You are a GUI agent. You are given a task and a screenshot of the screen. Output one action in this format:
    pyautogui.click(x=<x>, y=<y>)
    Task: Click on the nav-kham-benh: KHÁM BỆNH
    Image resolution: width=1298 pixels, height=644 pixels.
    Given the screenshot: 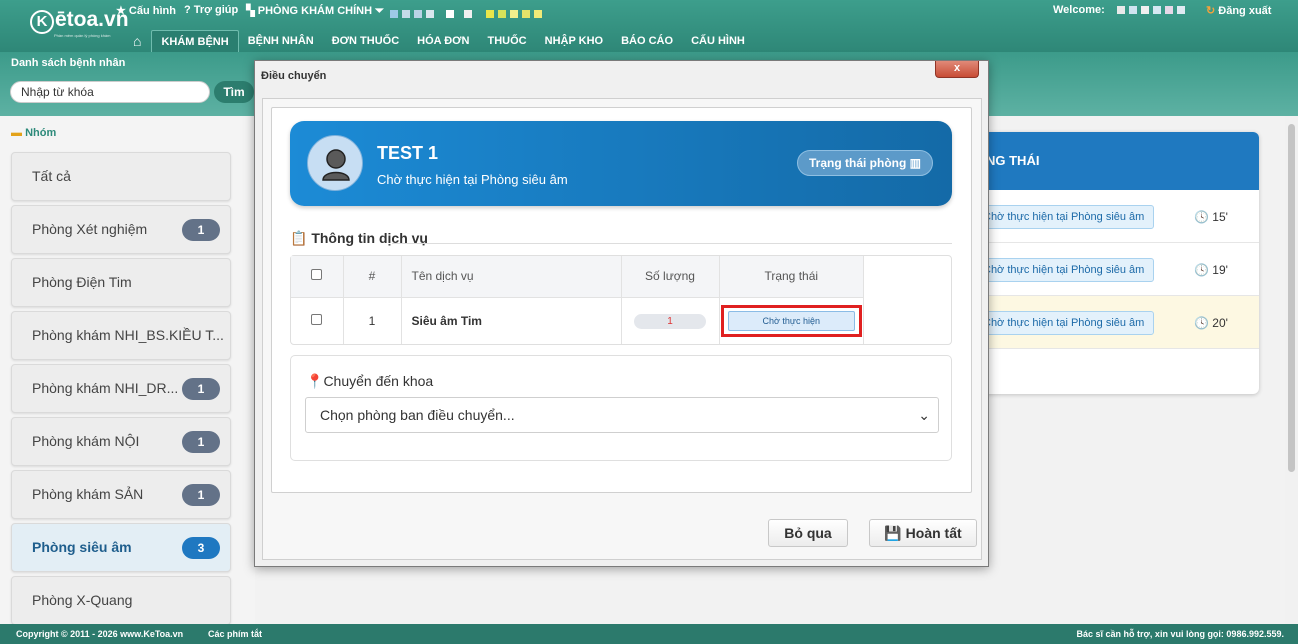 What is the action you would take?
    pyautogui.click(x=195, y=41)
    